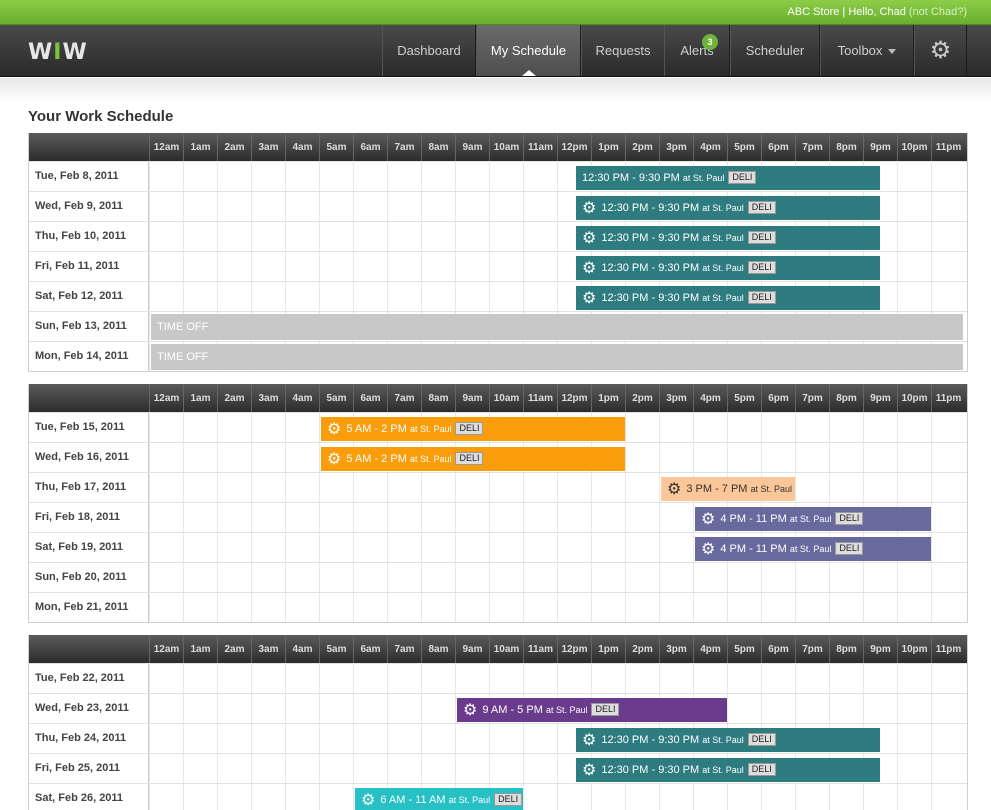 The image size is (991, 810). I want to click on hour-label: 3am, so click(268, 398).